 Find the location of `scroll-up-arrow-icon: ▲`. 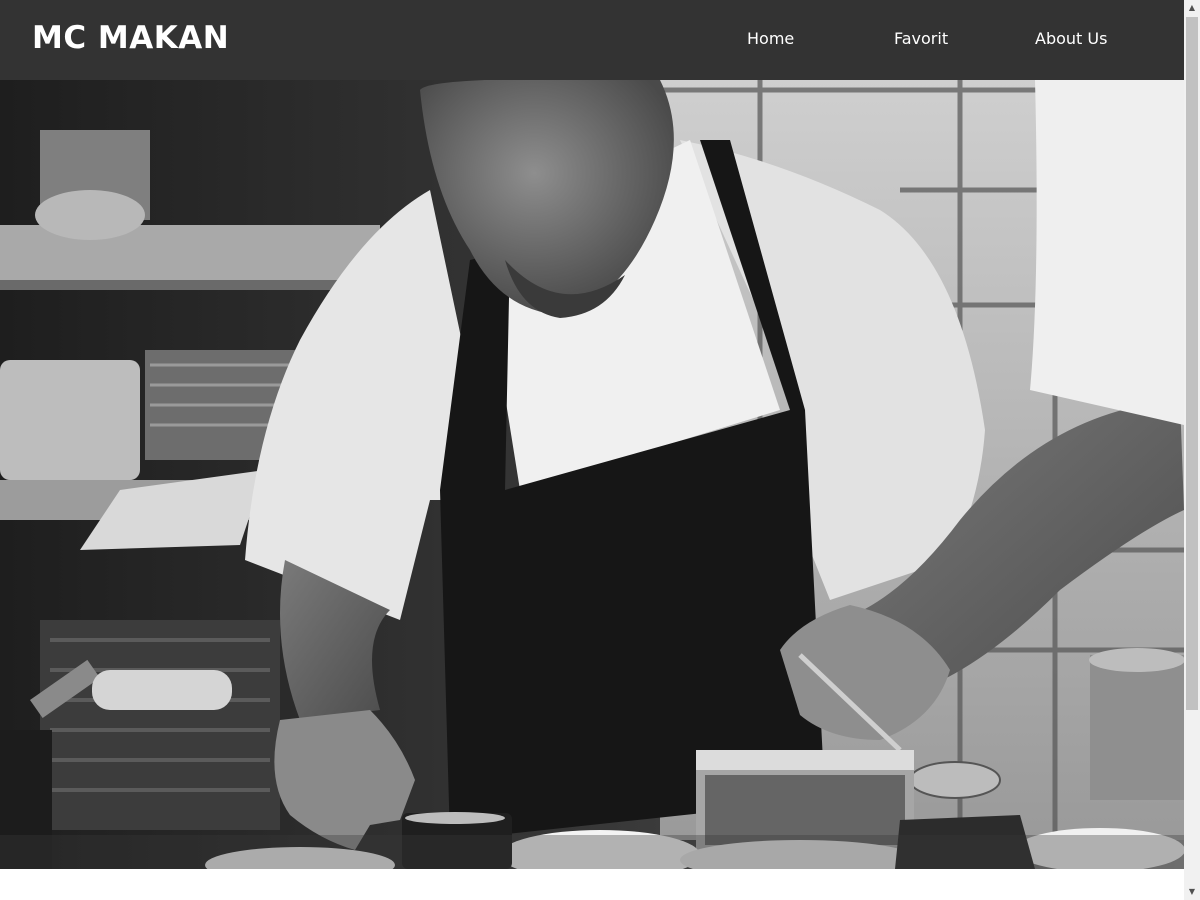

scroll-up-arrow-icon: ▲ is located at coordinates (1192, 8).